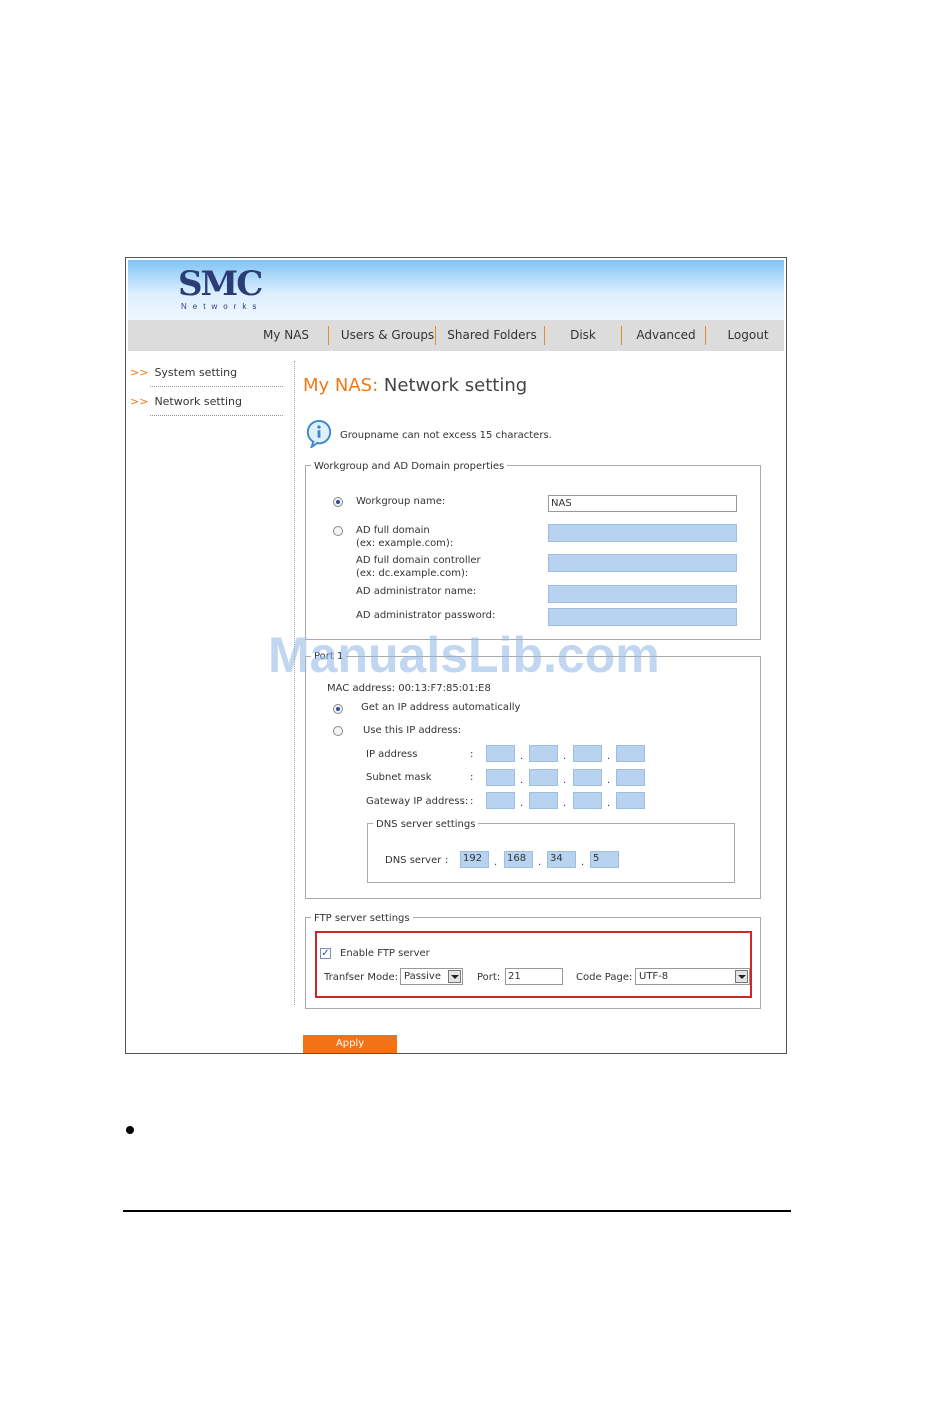 Image resolution: width=950 pixels, height=1420 pixels. What do you see at coordinates (130, 1130) in the screenshot?
I see `bullet-point` at bounding box center [130, 1130].